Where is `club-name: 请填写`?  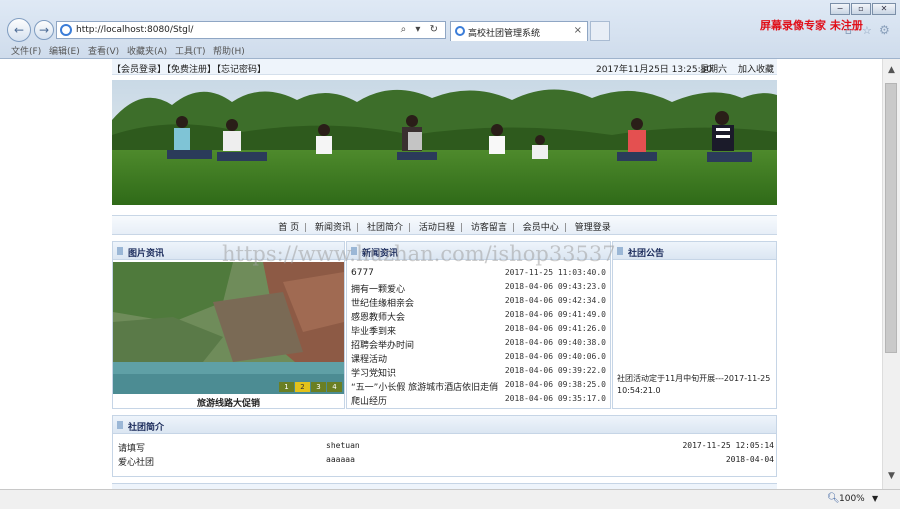 club-name: 请填写 is located at coordinates (131, 447).